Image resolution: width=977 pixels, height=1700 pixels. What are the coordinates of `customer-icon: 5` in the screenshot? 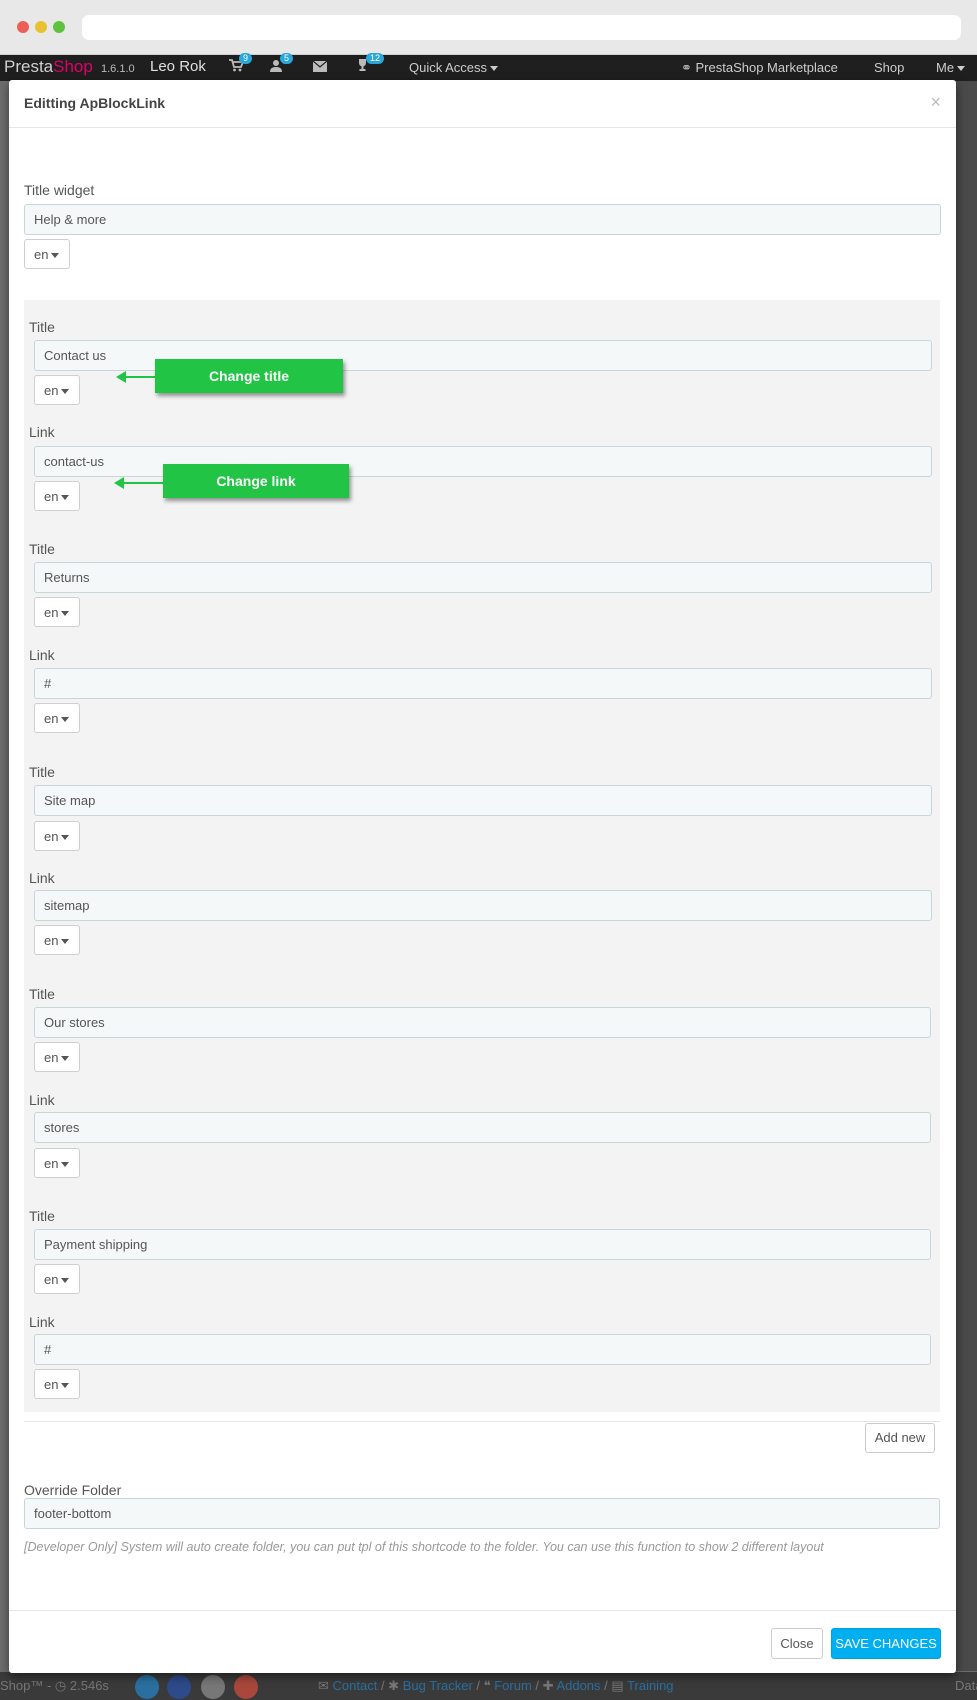 It's located at (282, 64).